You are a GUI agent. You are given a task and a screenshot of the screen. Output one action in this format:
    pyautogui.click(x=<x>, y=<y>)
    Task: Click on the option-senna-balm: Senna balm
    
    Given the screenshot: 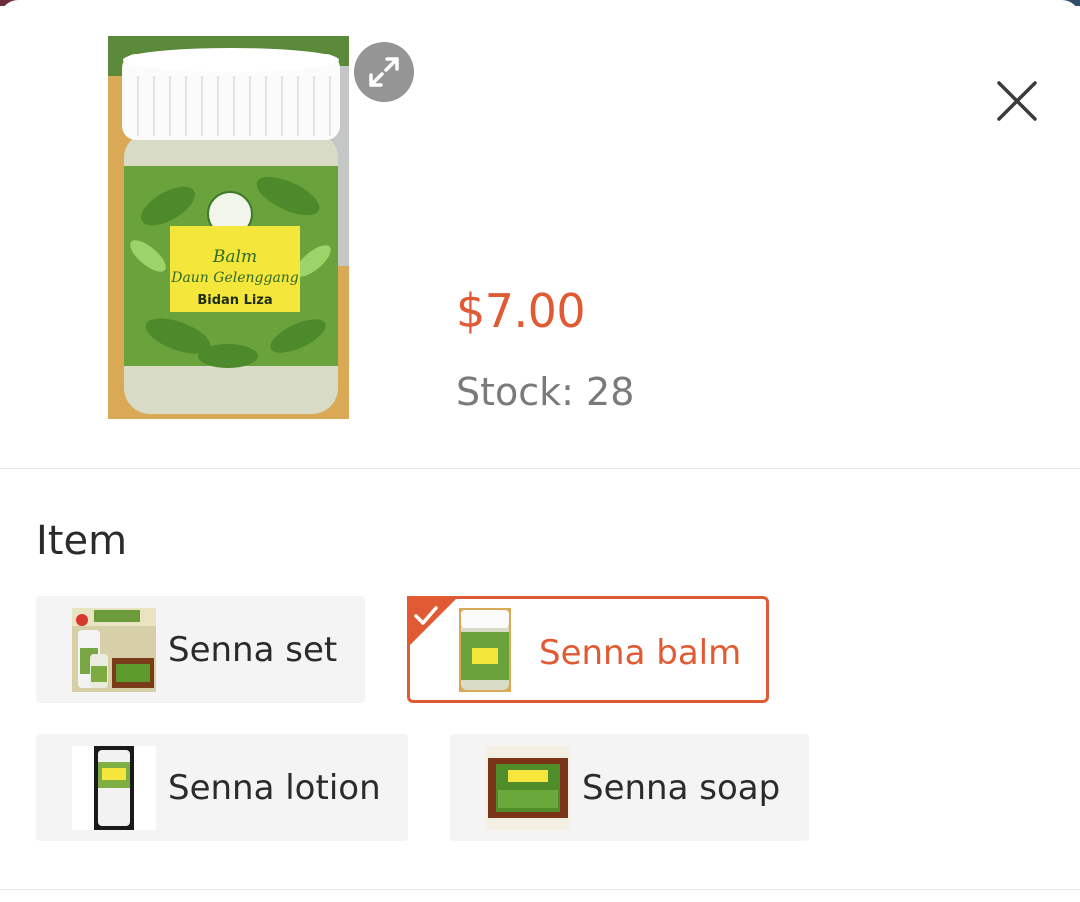 What is the action you would take?
    pyautogui.click(x=588, y=649)
    